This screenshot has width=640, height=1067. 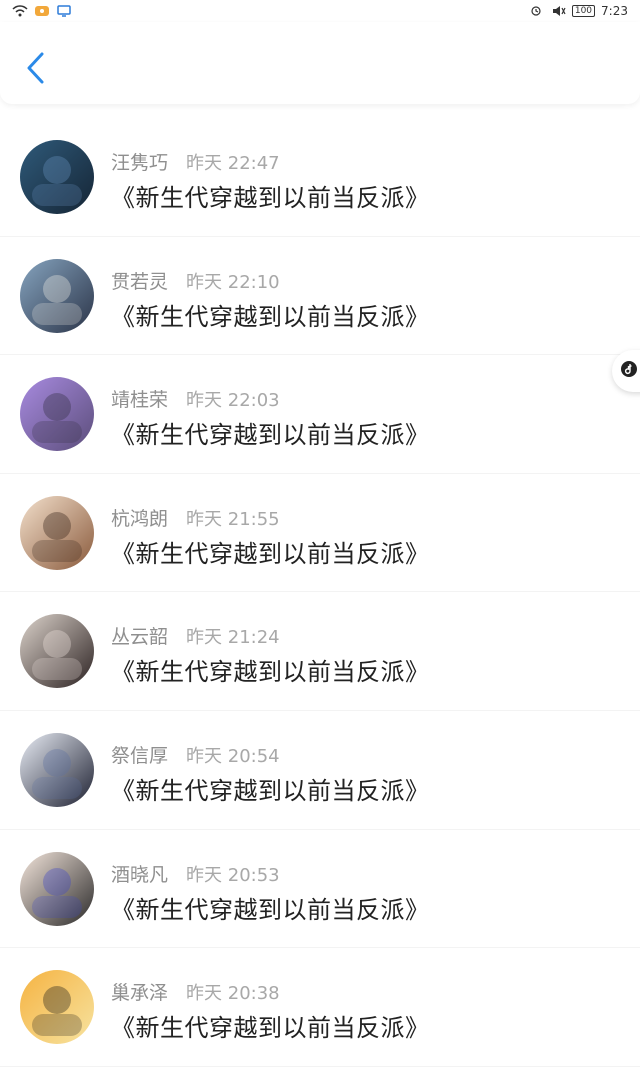 What do you see at coordinates (139, 991) in the screenshot?
I see `user-name: 巢承泽` at bounding box center [139, 991].